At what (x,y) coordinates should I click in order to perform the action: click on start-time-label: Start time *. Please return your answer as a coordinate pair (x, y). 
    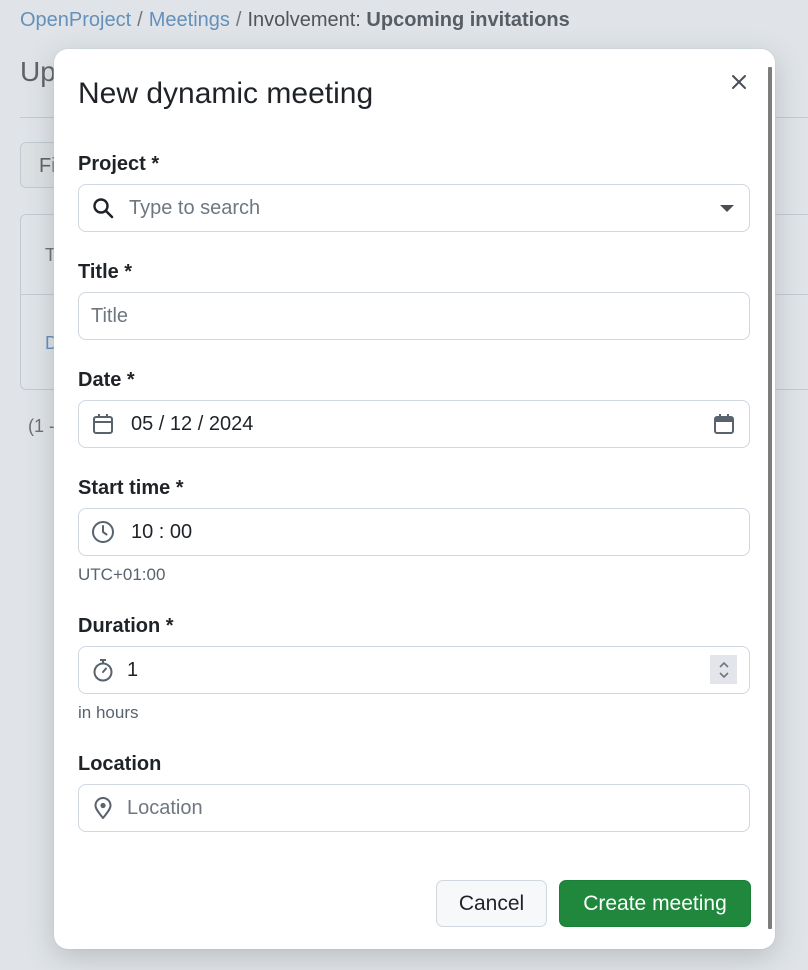
    Looking at the image, I should click on (131, 488).